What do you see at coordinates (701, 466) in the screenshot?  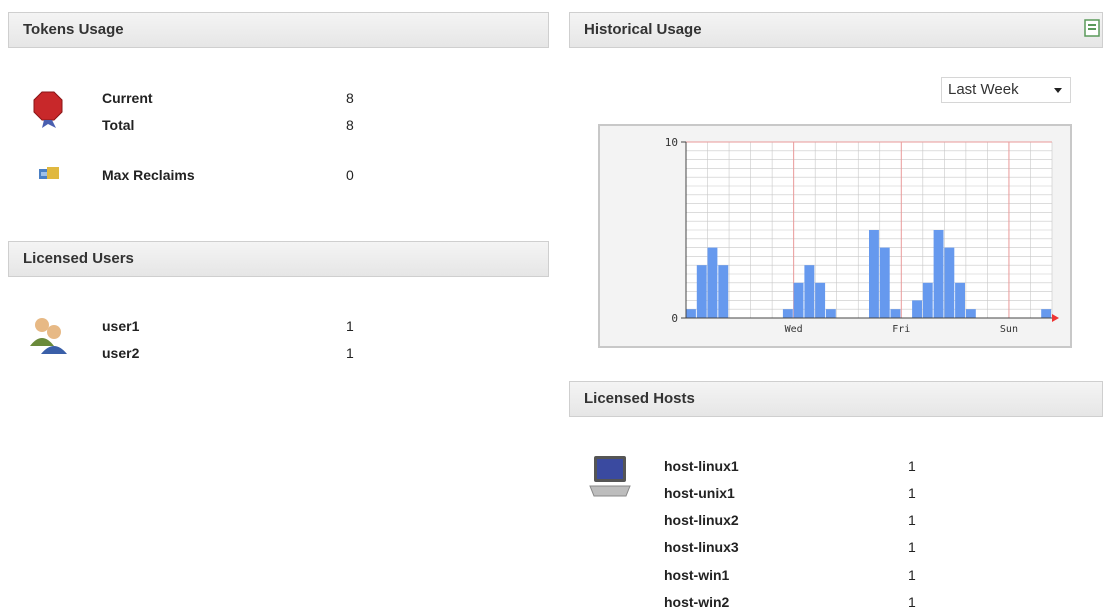 I see `host-linux1-label: host-linux1` at bounding box center [701, 466].